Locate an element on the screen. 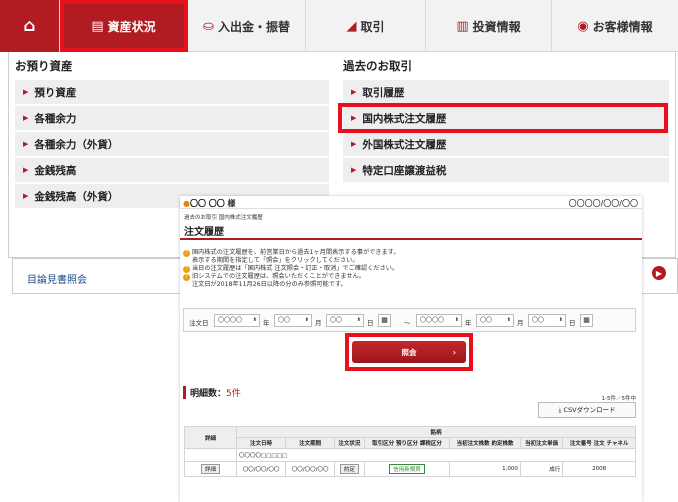  table-cell: 詳細 is located at coordinates (210, 469).